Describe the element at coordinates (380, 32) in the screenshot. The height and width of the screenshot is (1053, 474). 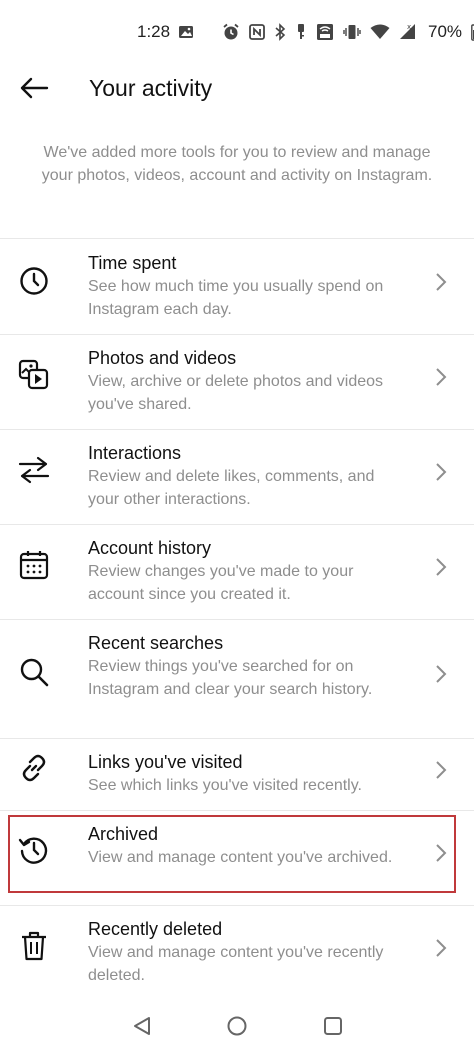
I see `wifi-icon` at that location.